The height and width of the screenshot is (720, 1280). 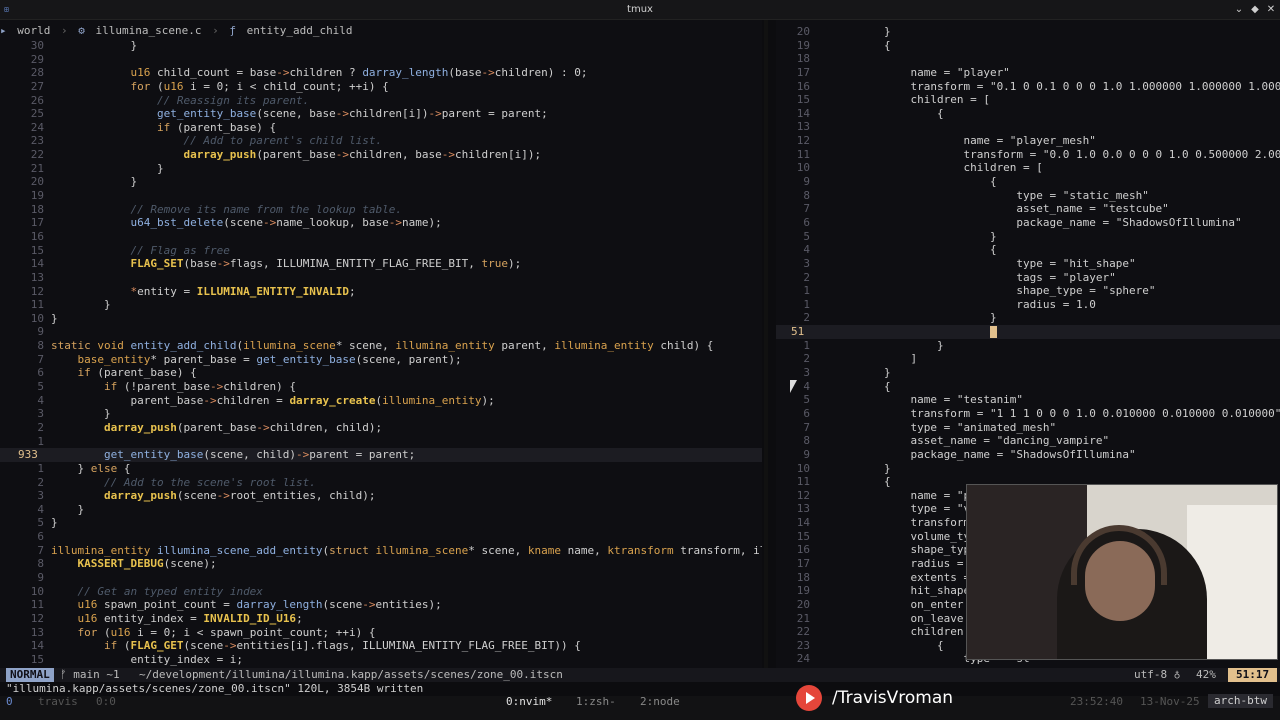 What do you see at coordinates (1239, 10) in the screenshot?
I see `minimize-button: ⌄` at bounding box center [1239, 10].